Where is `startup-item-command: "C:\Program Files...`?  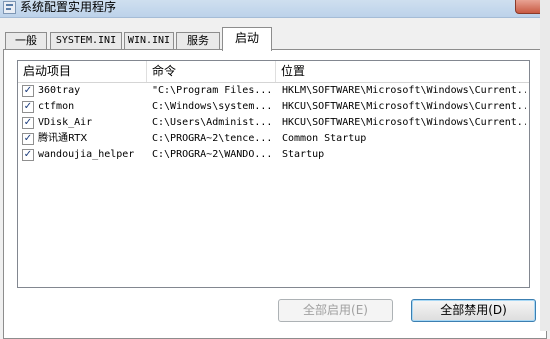 startup-item-command: "C:\Program Files... is located at coordinates (212, 90).